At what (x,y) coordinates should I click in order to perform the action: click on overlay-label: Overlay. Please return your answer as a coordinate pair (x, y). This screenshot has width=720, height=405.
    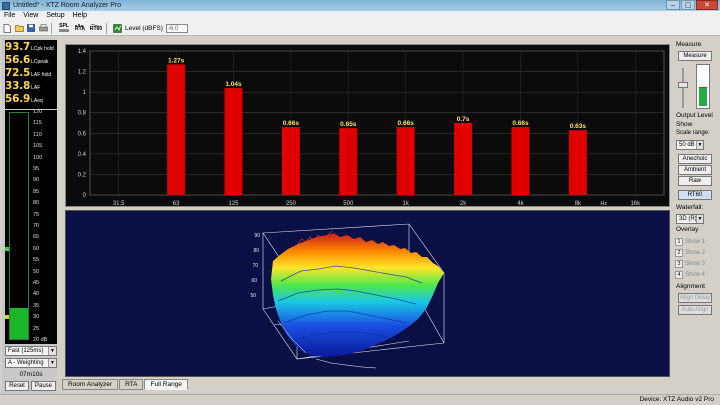
    Looking at the image, I should click on (687, 229).